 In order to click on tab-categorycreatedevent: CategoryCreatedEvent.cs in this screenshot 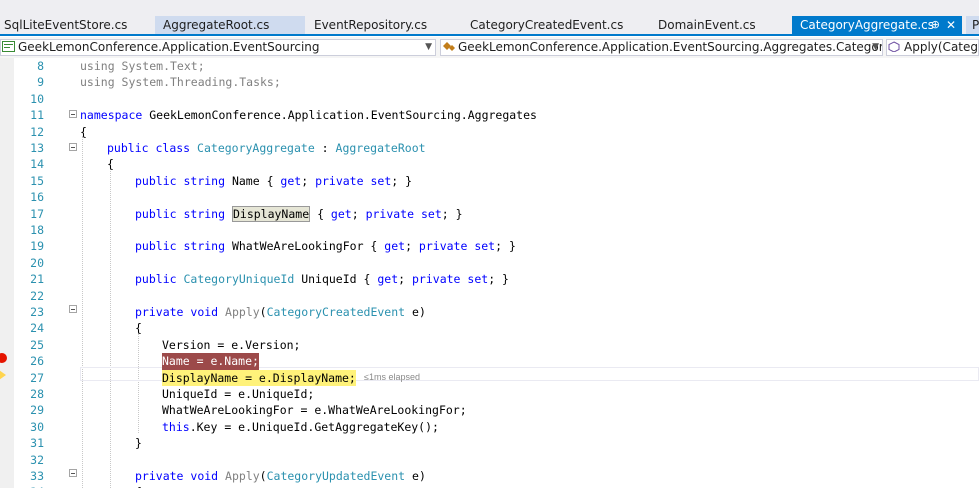, I will do `click(554, 25)`.